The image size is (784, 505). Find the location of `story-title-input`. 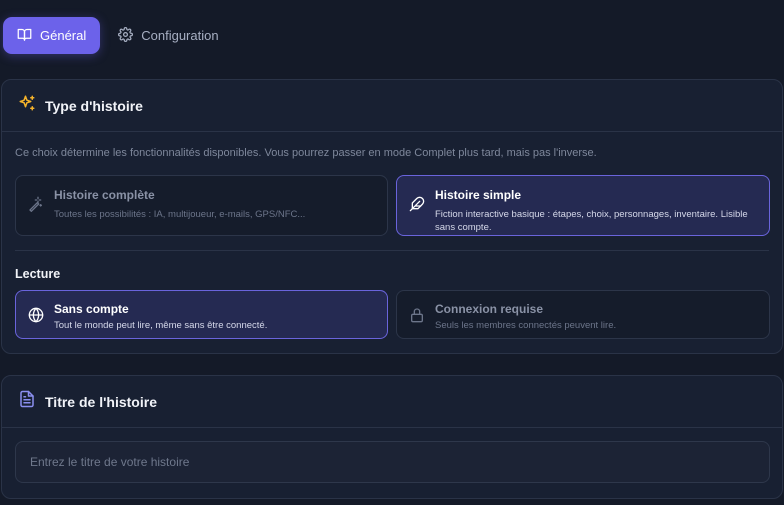

story-title-input is located at coordinates (392, 462).